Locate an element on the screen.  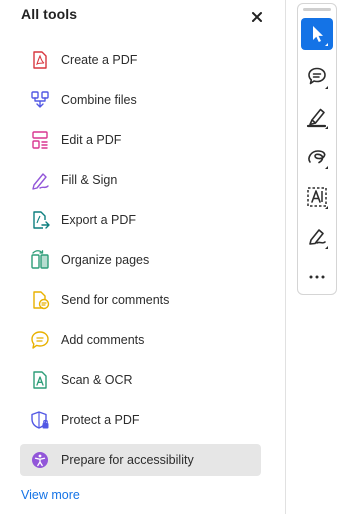
text-select-icon is located at coordinates (317, 197).